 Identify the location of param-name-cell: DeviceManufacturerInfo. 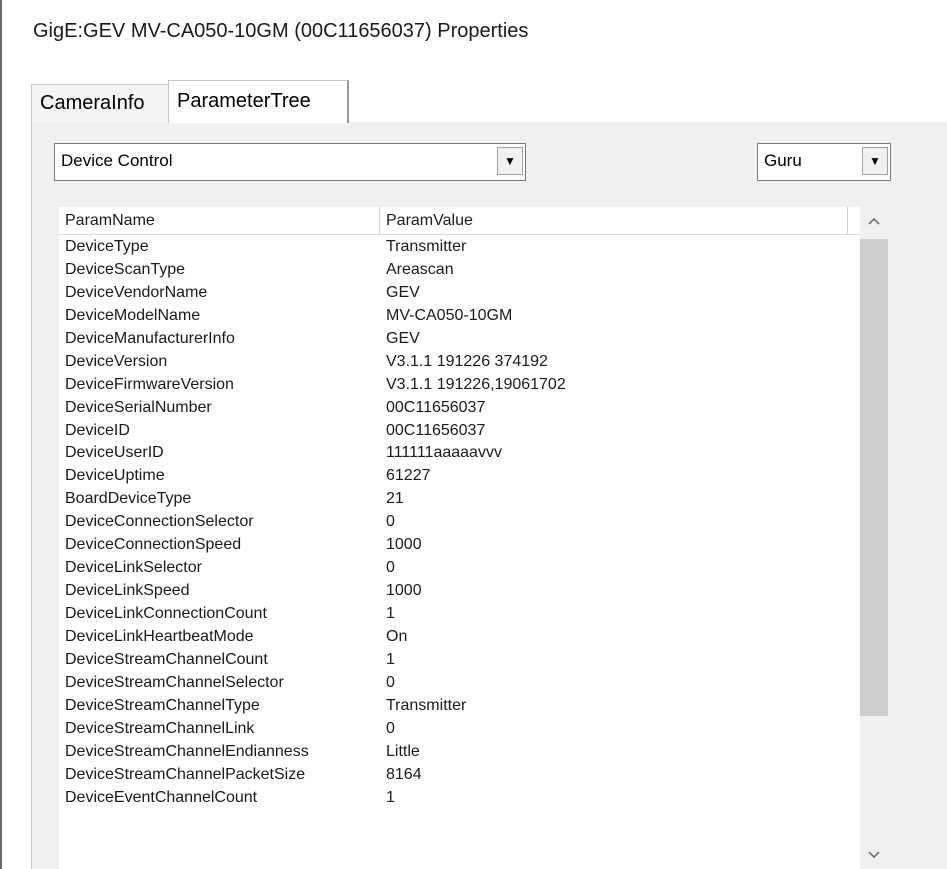
(150, 338).